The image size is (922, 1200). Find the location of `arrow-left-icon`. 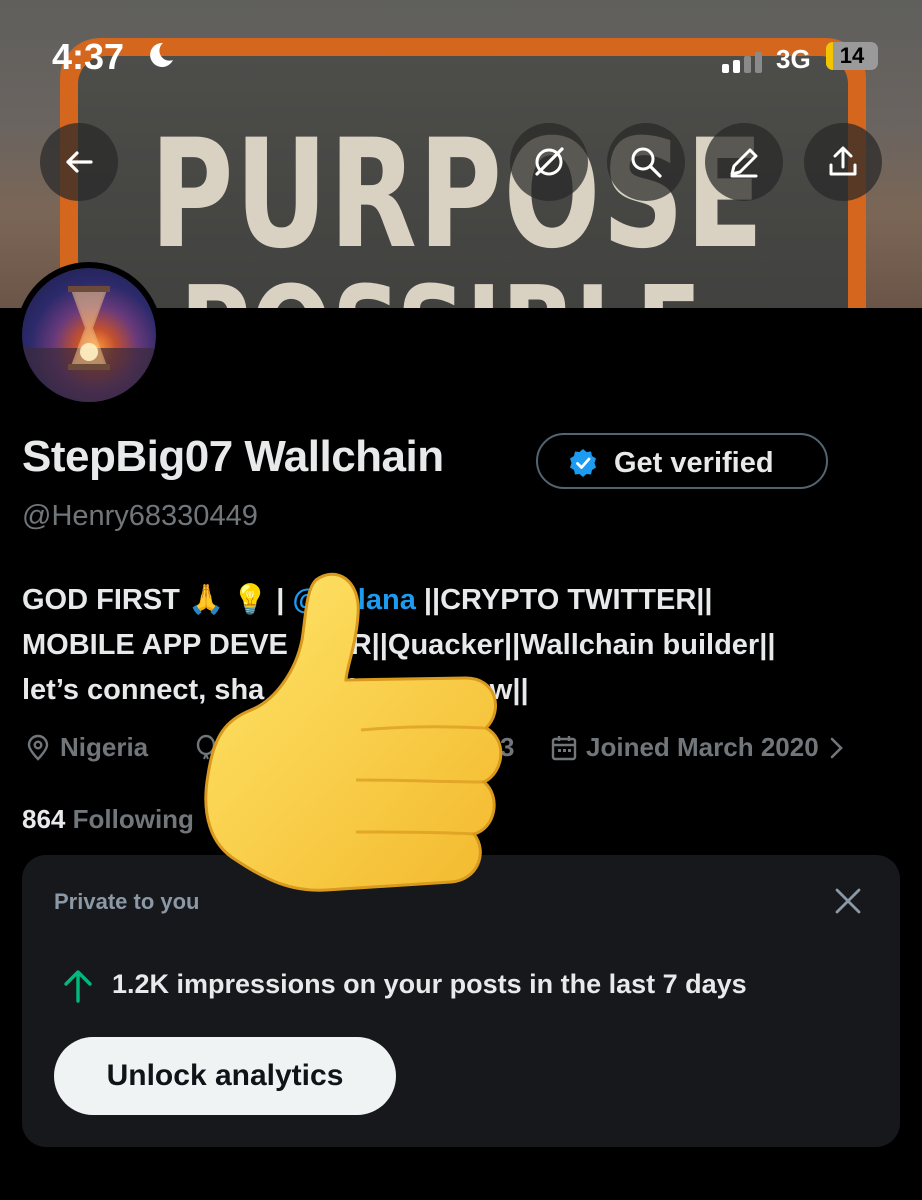

arrow-left-icon is located at coordinates (79, 162).